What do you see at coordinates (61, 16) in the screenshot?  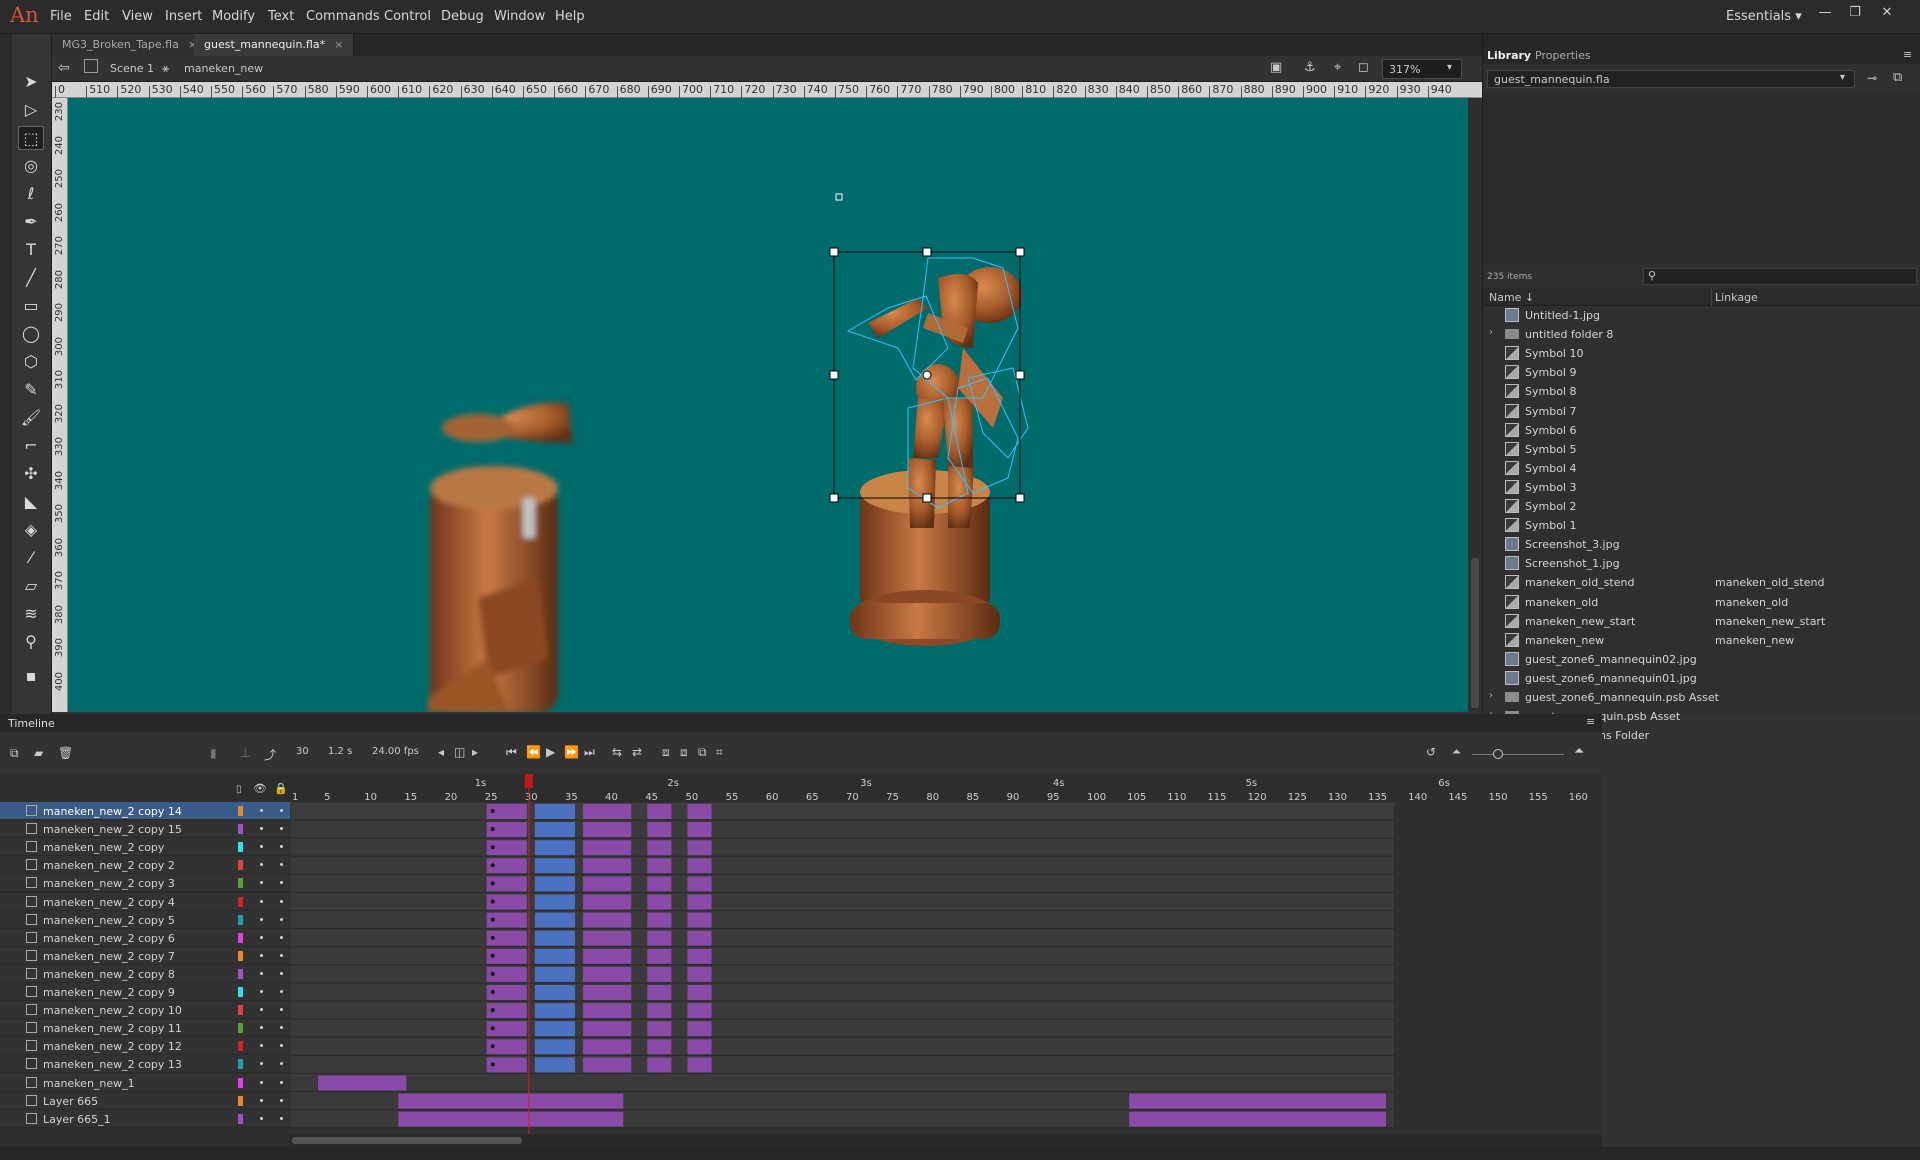 I see `menu-file: File` at bounding box center [61, 16].